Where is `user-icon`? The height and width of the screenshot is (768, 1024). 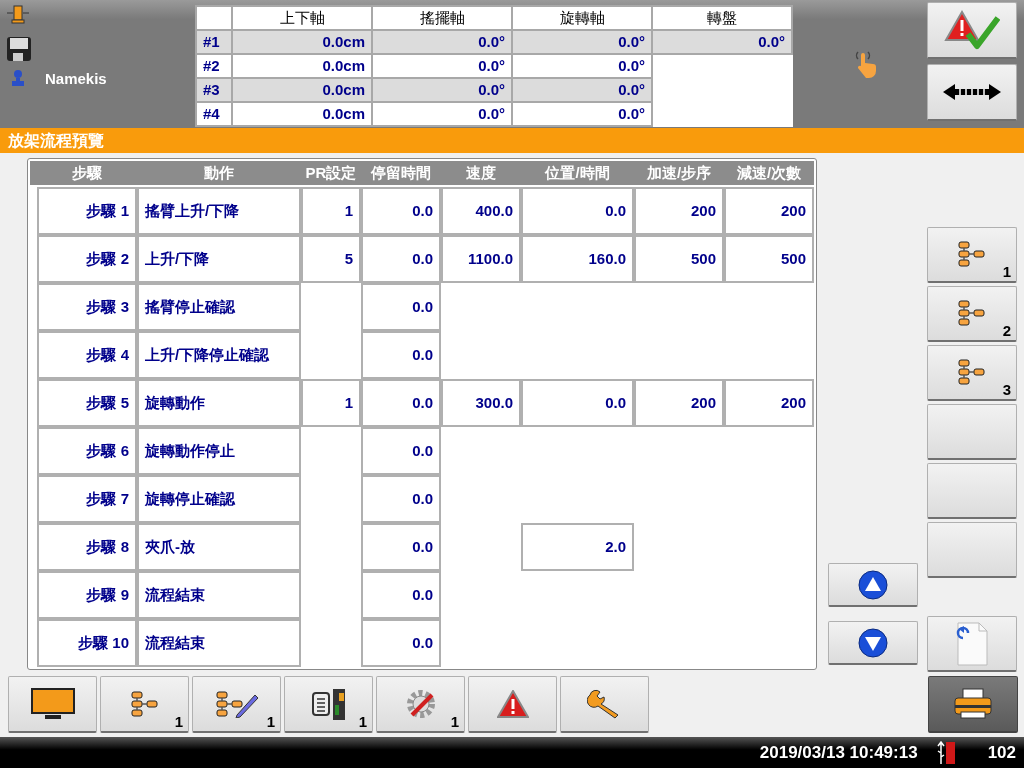 user-icon is located at coordinates (18, 78).